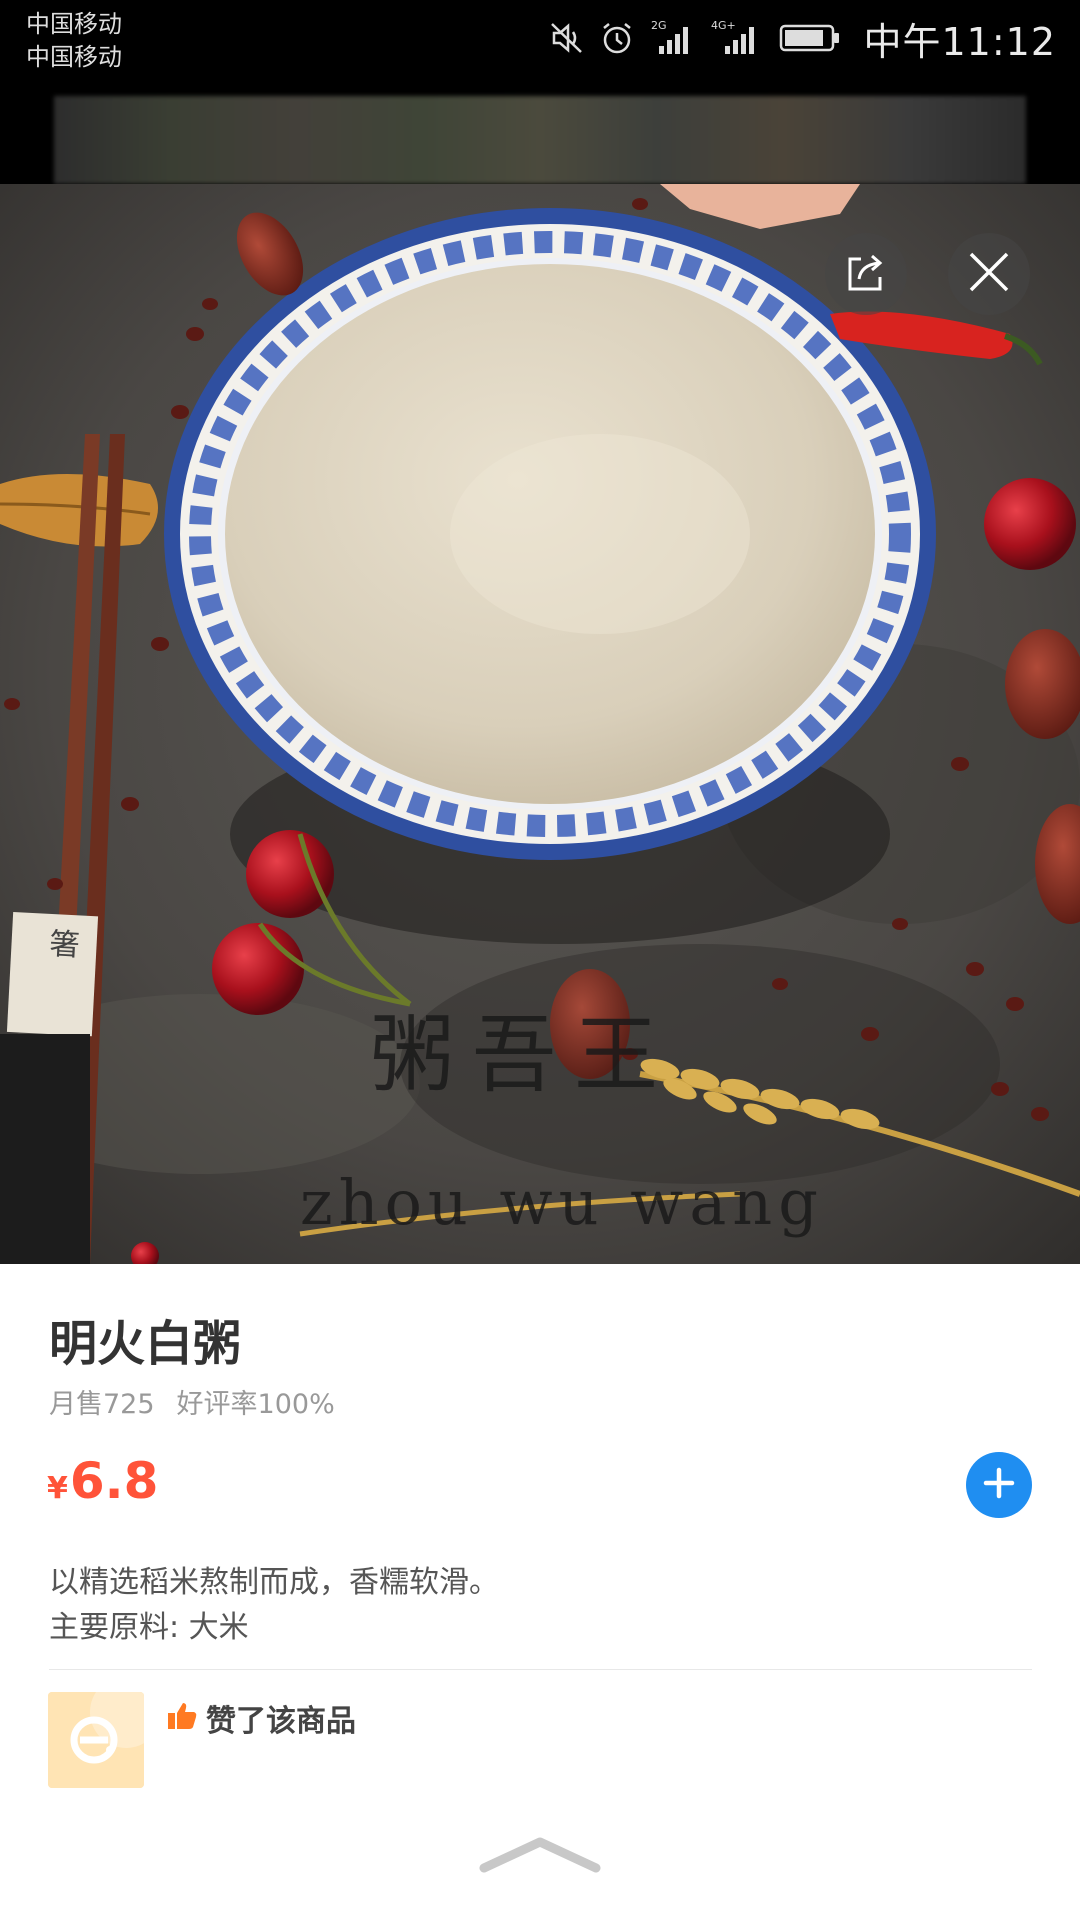 The image size is (1080, 1920). What do you see at coordinates (562, 1202) in the screenshot?
I see `svg-text: zhou wu wang` at bounding box center [562, 1202].